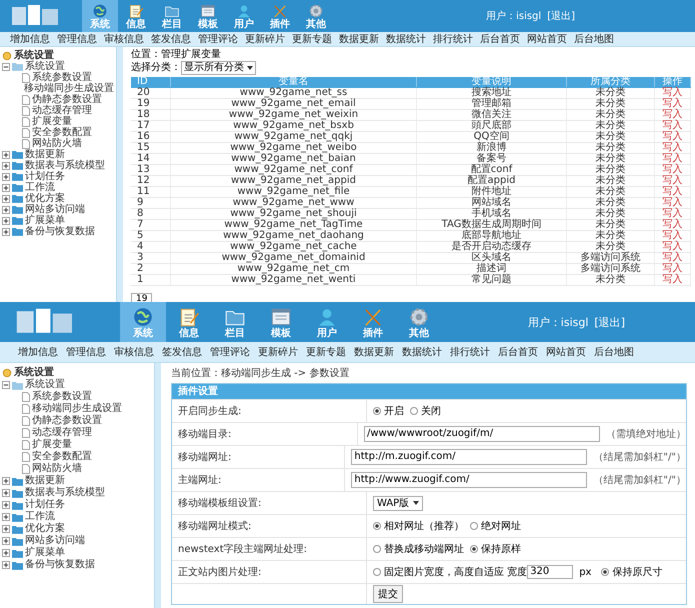  Describe the element at coordinates (52, 121) in the screenshot. I see `tree-item: 扩展变量` at that location.